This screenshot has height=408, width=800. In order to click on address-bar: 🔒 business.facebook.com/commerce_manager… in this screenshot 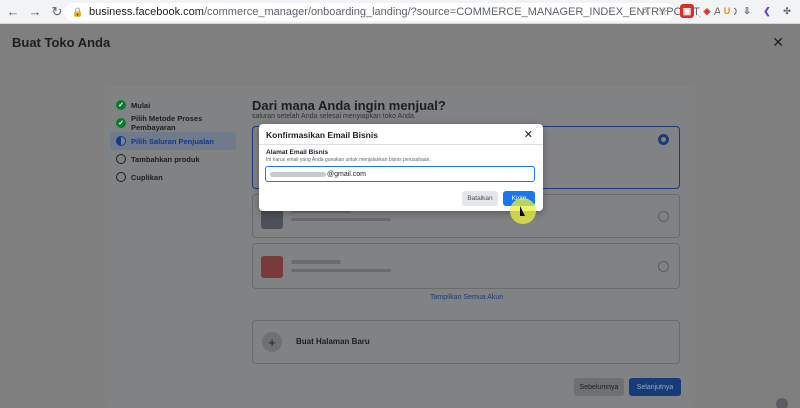, I will do `click(400, 12)`.